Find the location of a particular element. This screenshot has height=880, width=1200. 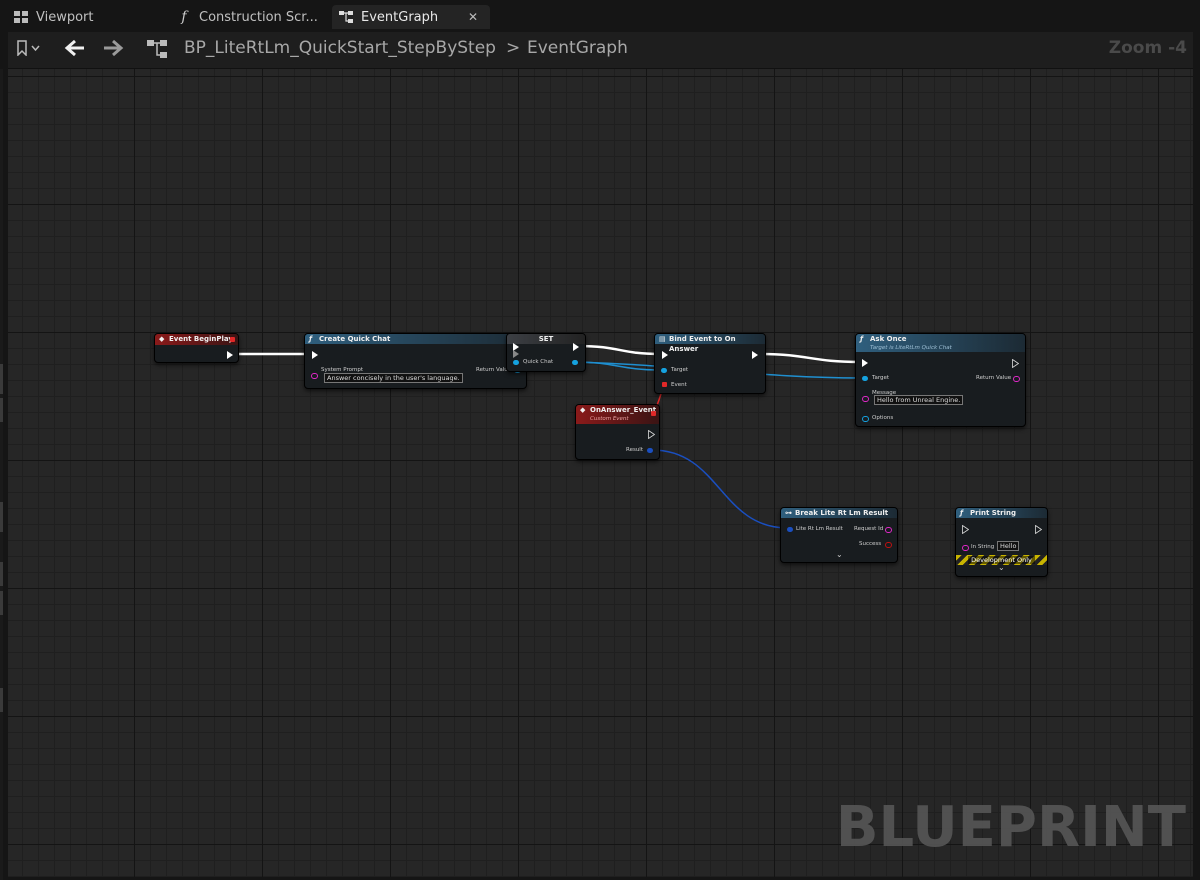

break-icon: ⊶ is located at coordinates (788, 513).